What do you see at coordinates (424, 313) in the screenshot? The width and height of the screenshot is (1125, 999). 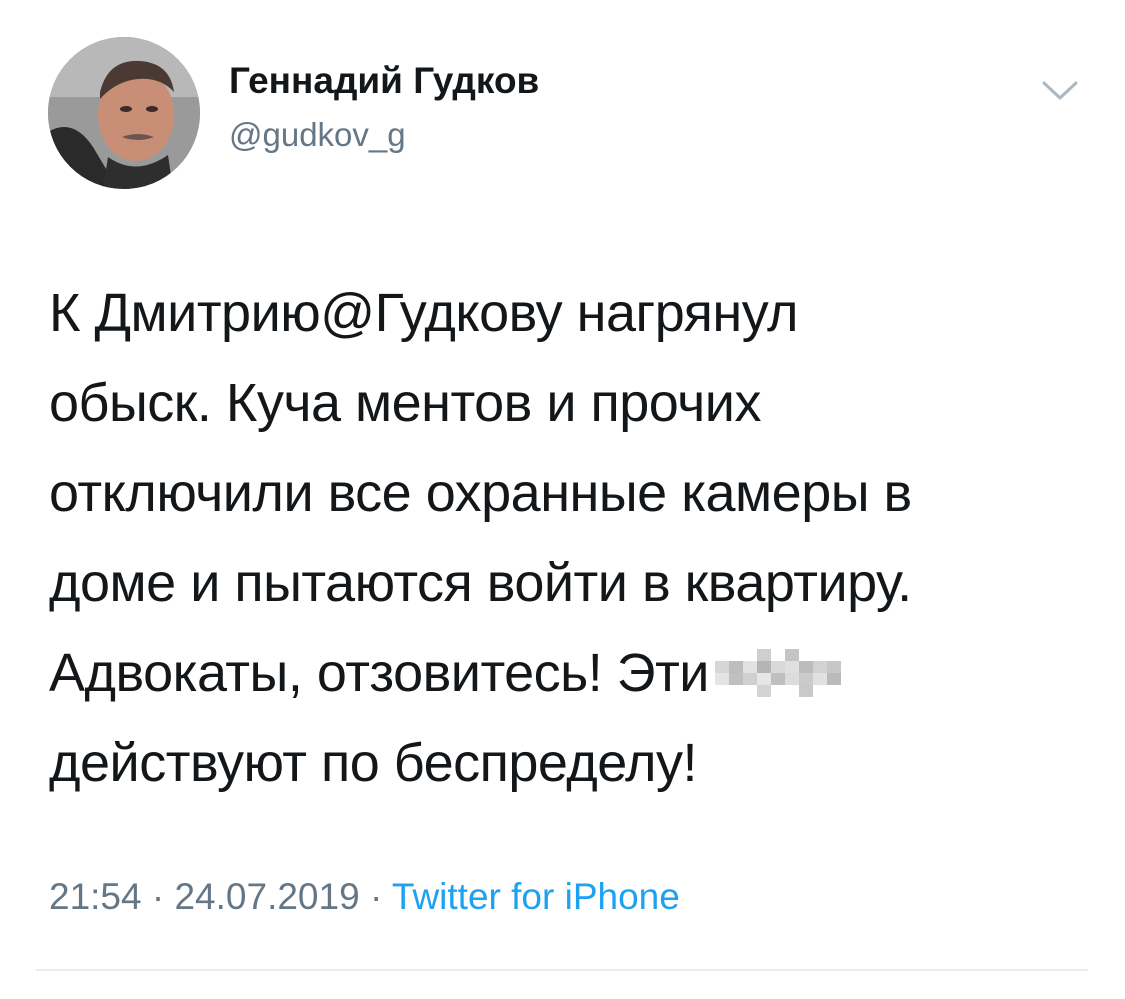 I see `tweet-line: К Дмитрию@Гудкову нагрянул` at bounding box center [424, 313].